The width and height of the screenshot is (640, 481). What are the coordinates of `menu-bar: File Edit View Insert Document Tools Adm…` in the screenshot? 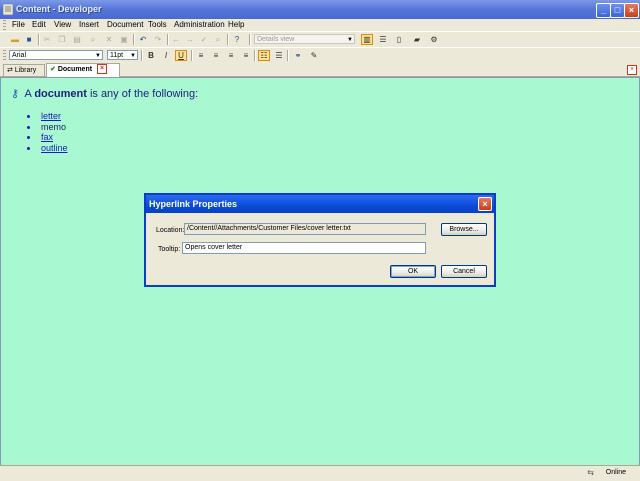 It's located at (320, 25).